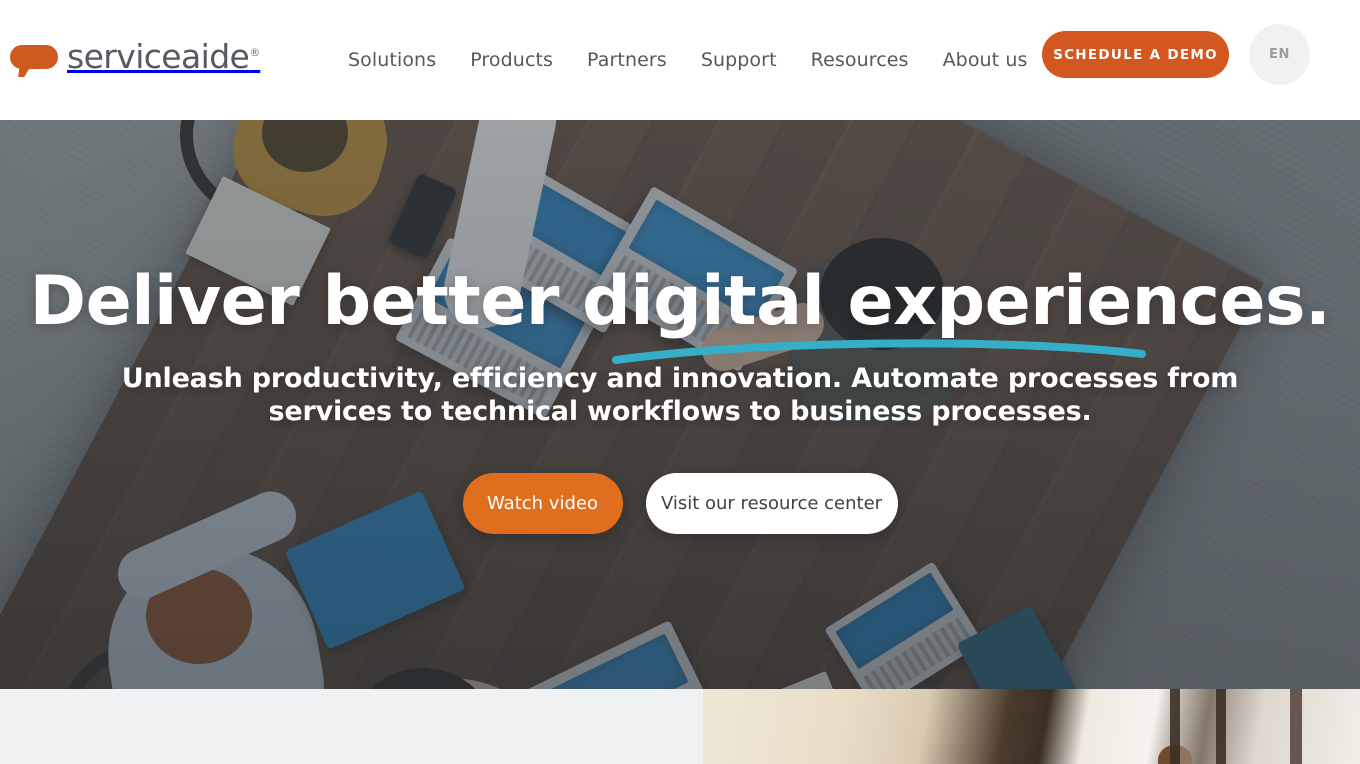  I want to click on site-logo: serviceaide®, so click(135, 56).